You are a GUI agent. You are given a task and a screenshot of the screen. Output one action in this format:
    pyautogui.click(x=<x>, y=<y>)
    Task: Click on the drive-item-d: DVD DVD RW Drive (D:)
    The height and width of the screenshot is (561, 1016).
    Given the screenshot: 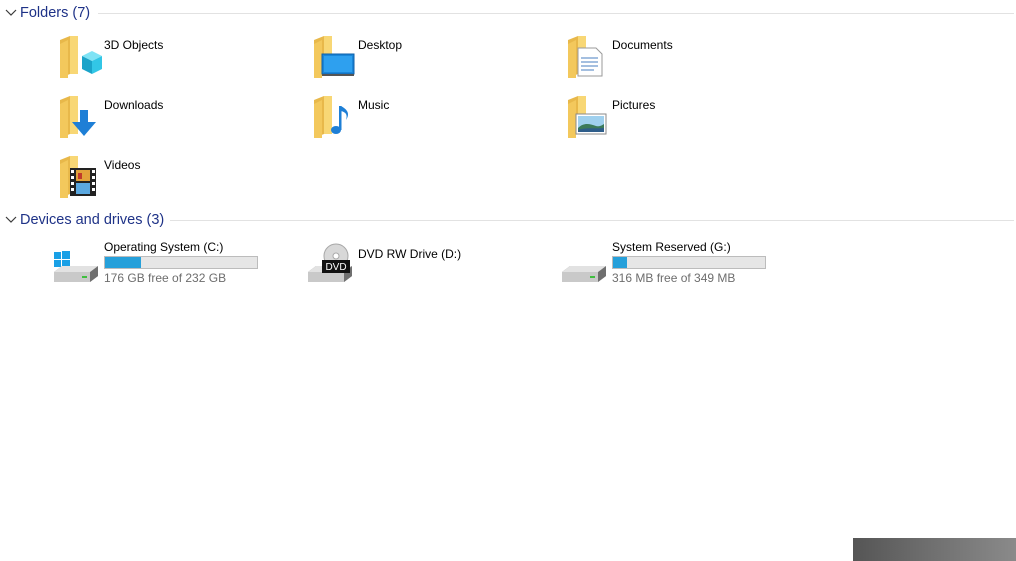 What is the action you would take?
    pyautogui.click(x=411, y=265)
    